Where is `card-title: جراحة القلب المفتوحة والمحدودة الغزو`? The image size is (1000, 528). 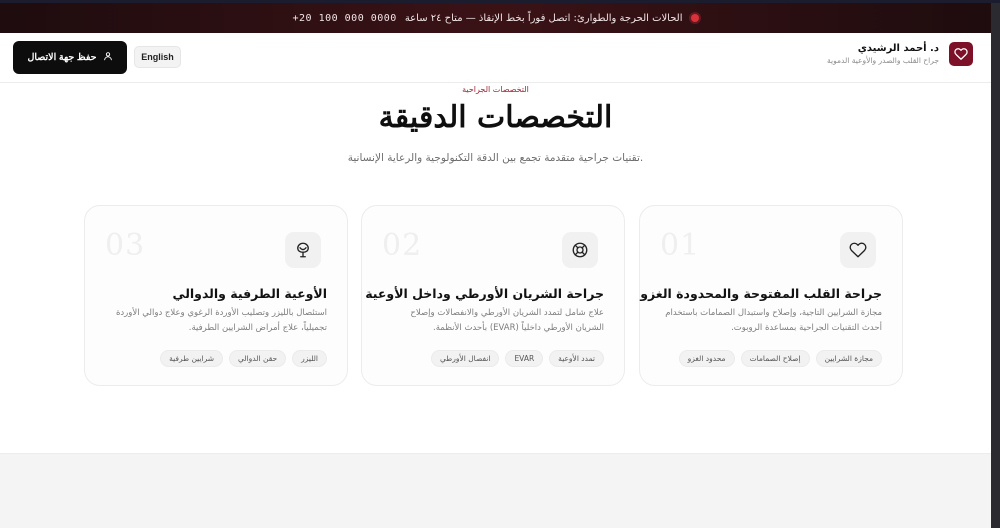 card-title: جراحة القلب المفتوحة والمحدودة الغزو is located at coordinates (761, 293).